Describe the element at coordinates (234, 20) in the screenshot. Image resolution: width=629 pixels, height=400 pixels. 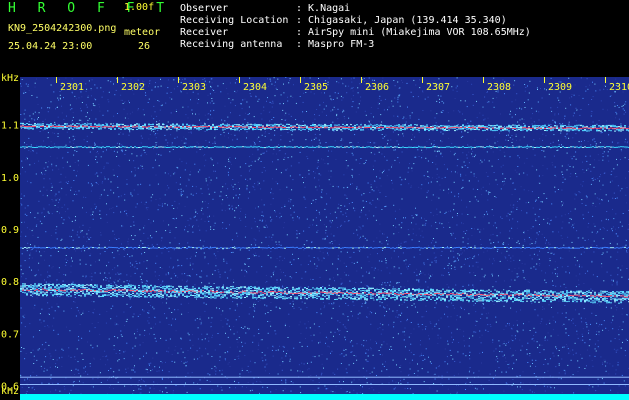
I see `info-key-location: Receiving Location` at that location.